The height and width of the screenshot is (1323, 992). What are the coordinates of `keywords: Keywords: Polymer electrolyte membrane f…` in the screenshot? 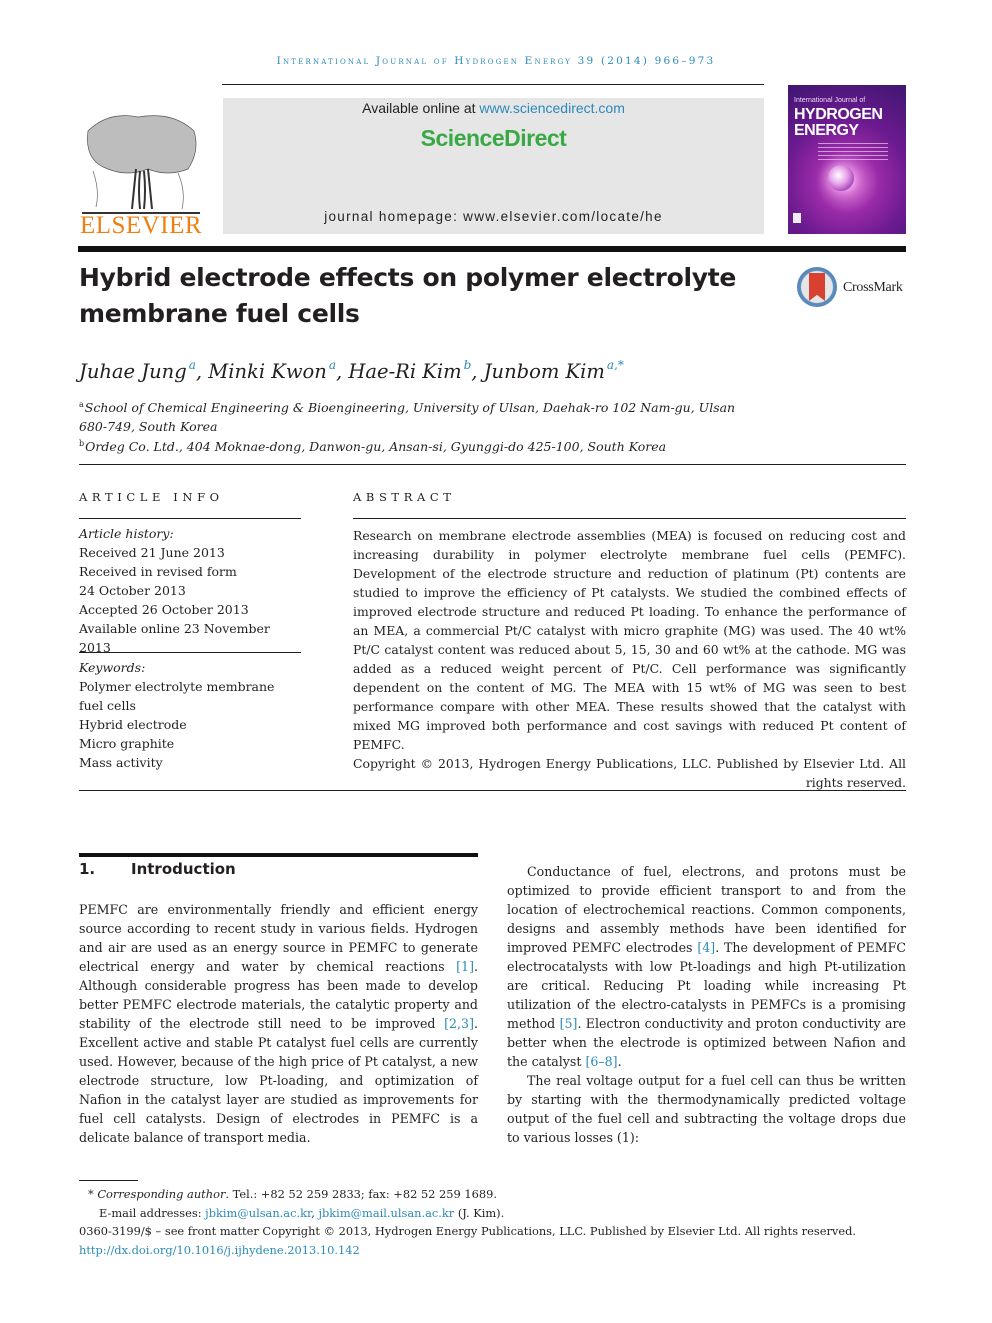 It's located at (190, 715).